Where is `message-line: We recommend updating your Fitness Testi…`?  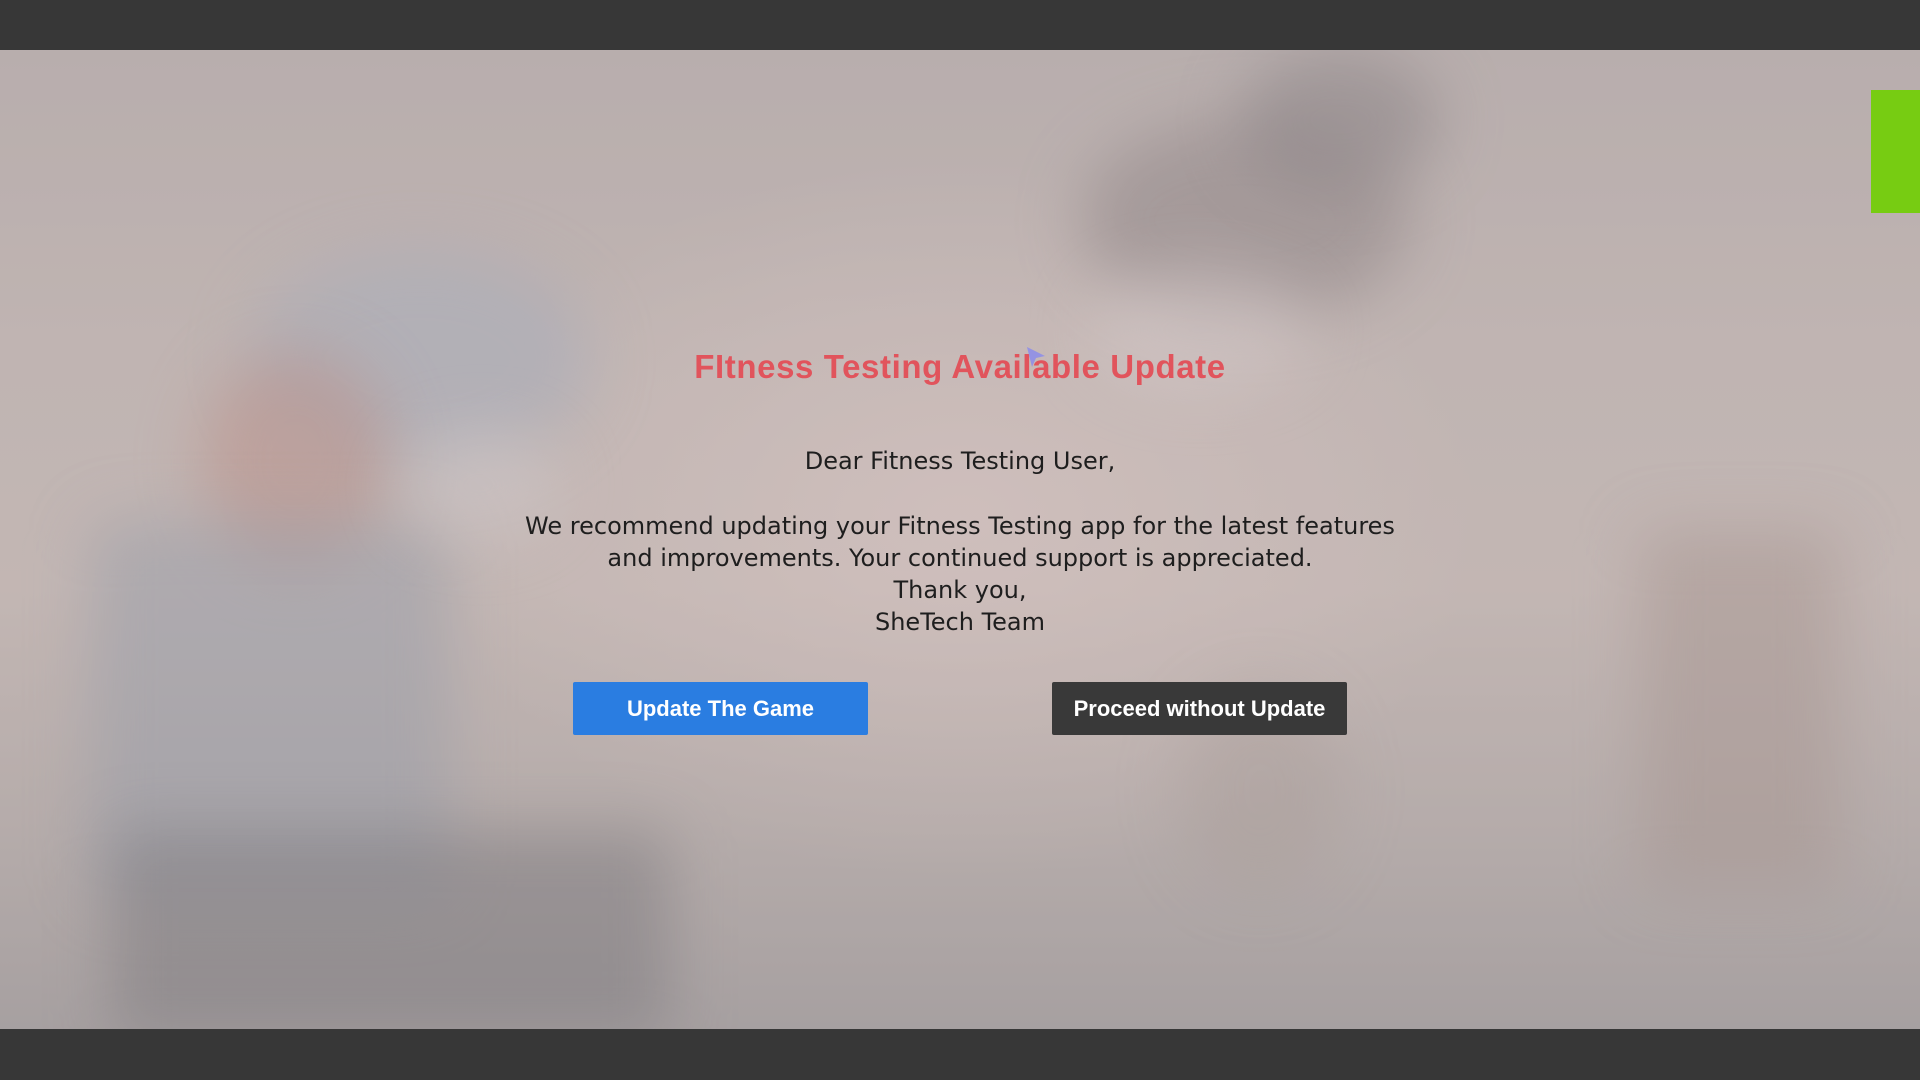
message-line: We recommend updating your Fitness Testi… is located at coordinates (960, 526).